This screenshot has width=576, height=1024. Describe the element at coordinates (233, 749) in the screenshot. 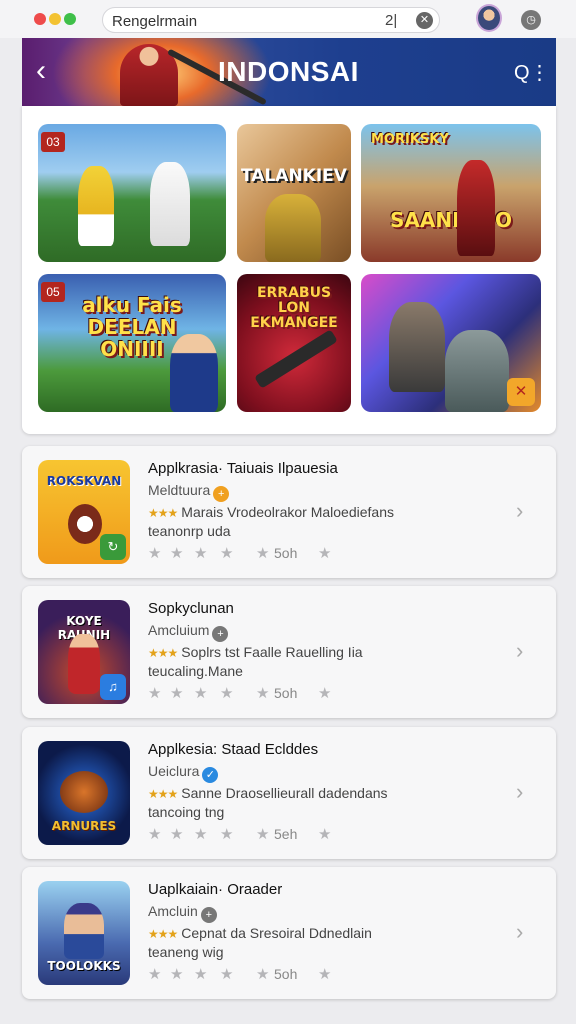

I see `app-title: Applkesia: Staad Eclddes` at that location.